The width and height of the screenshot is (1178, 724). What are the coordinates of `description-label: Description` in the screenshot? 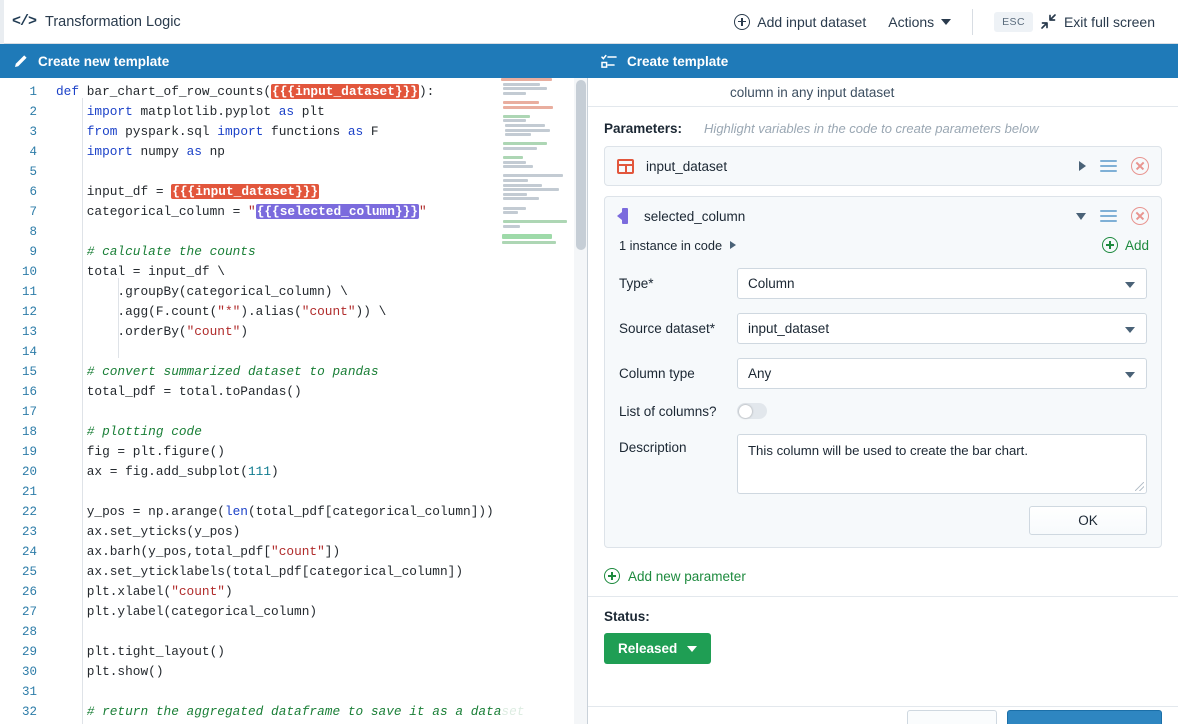 It's located at (653, 447).